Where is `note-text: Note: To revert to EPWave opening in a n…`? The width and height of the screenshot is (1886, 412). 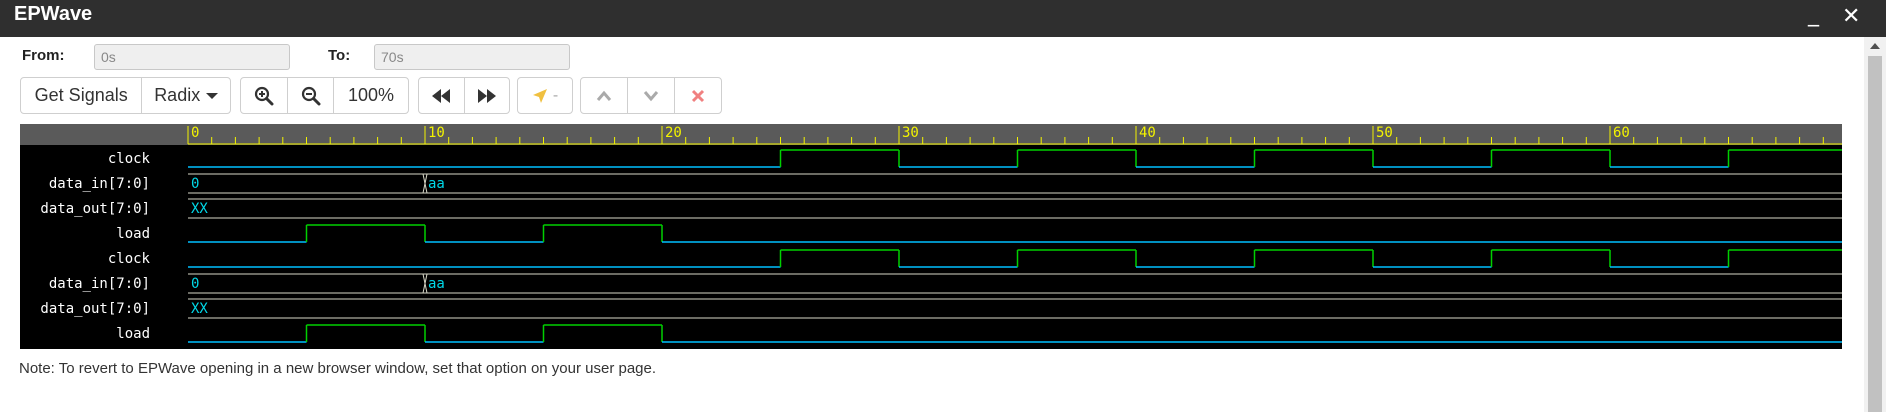
note-text: Note: To revert to EPWave opening in a n… is located at coordinates (338, 368).